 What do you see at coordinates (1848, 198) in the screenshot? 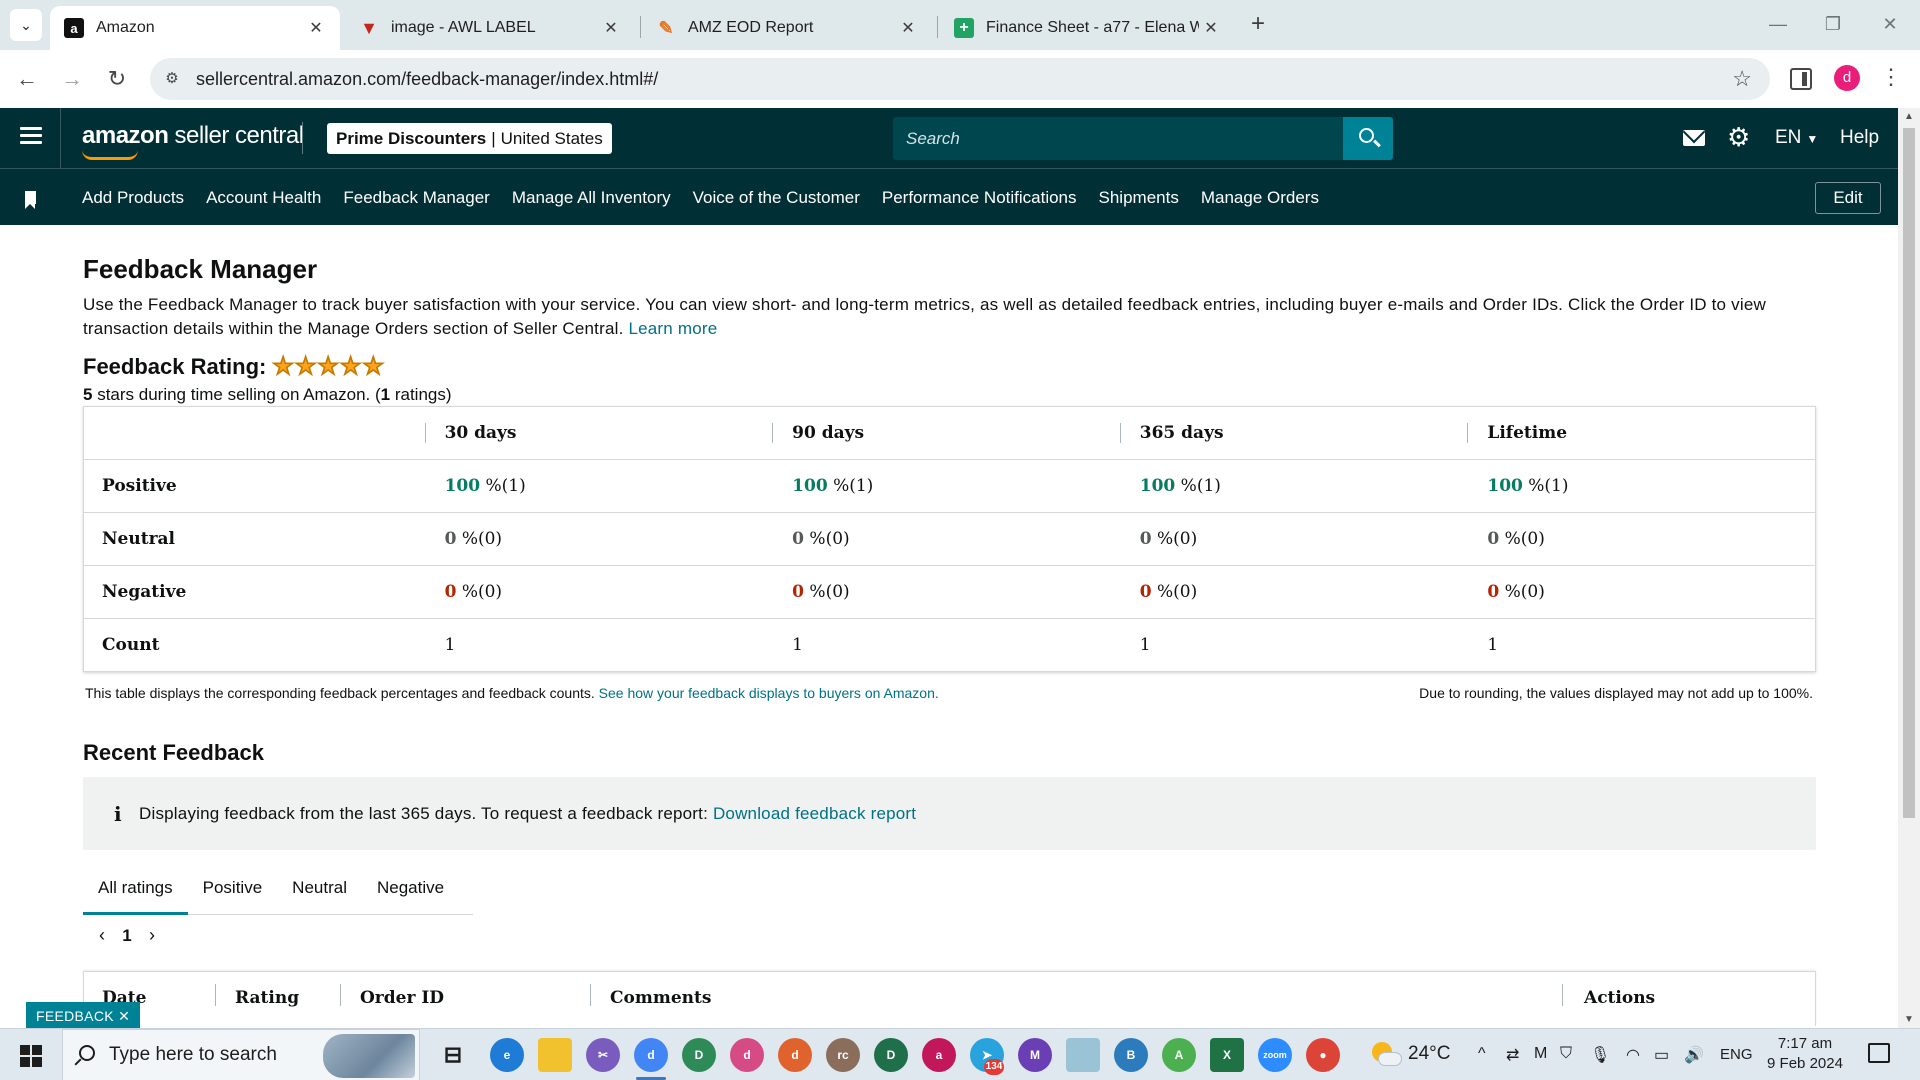
I see `edit-nav-button: Edit` at bounding box center [1848, 198].